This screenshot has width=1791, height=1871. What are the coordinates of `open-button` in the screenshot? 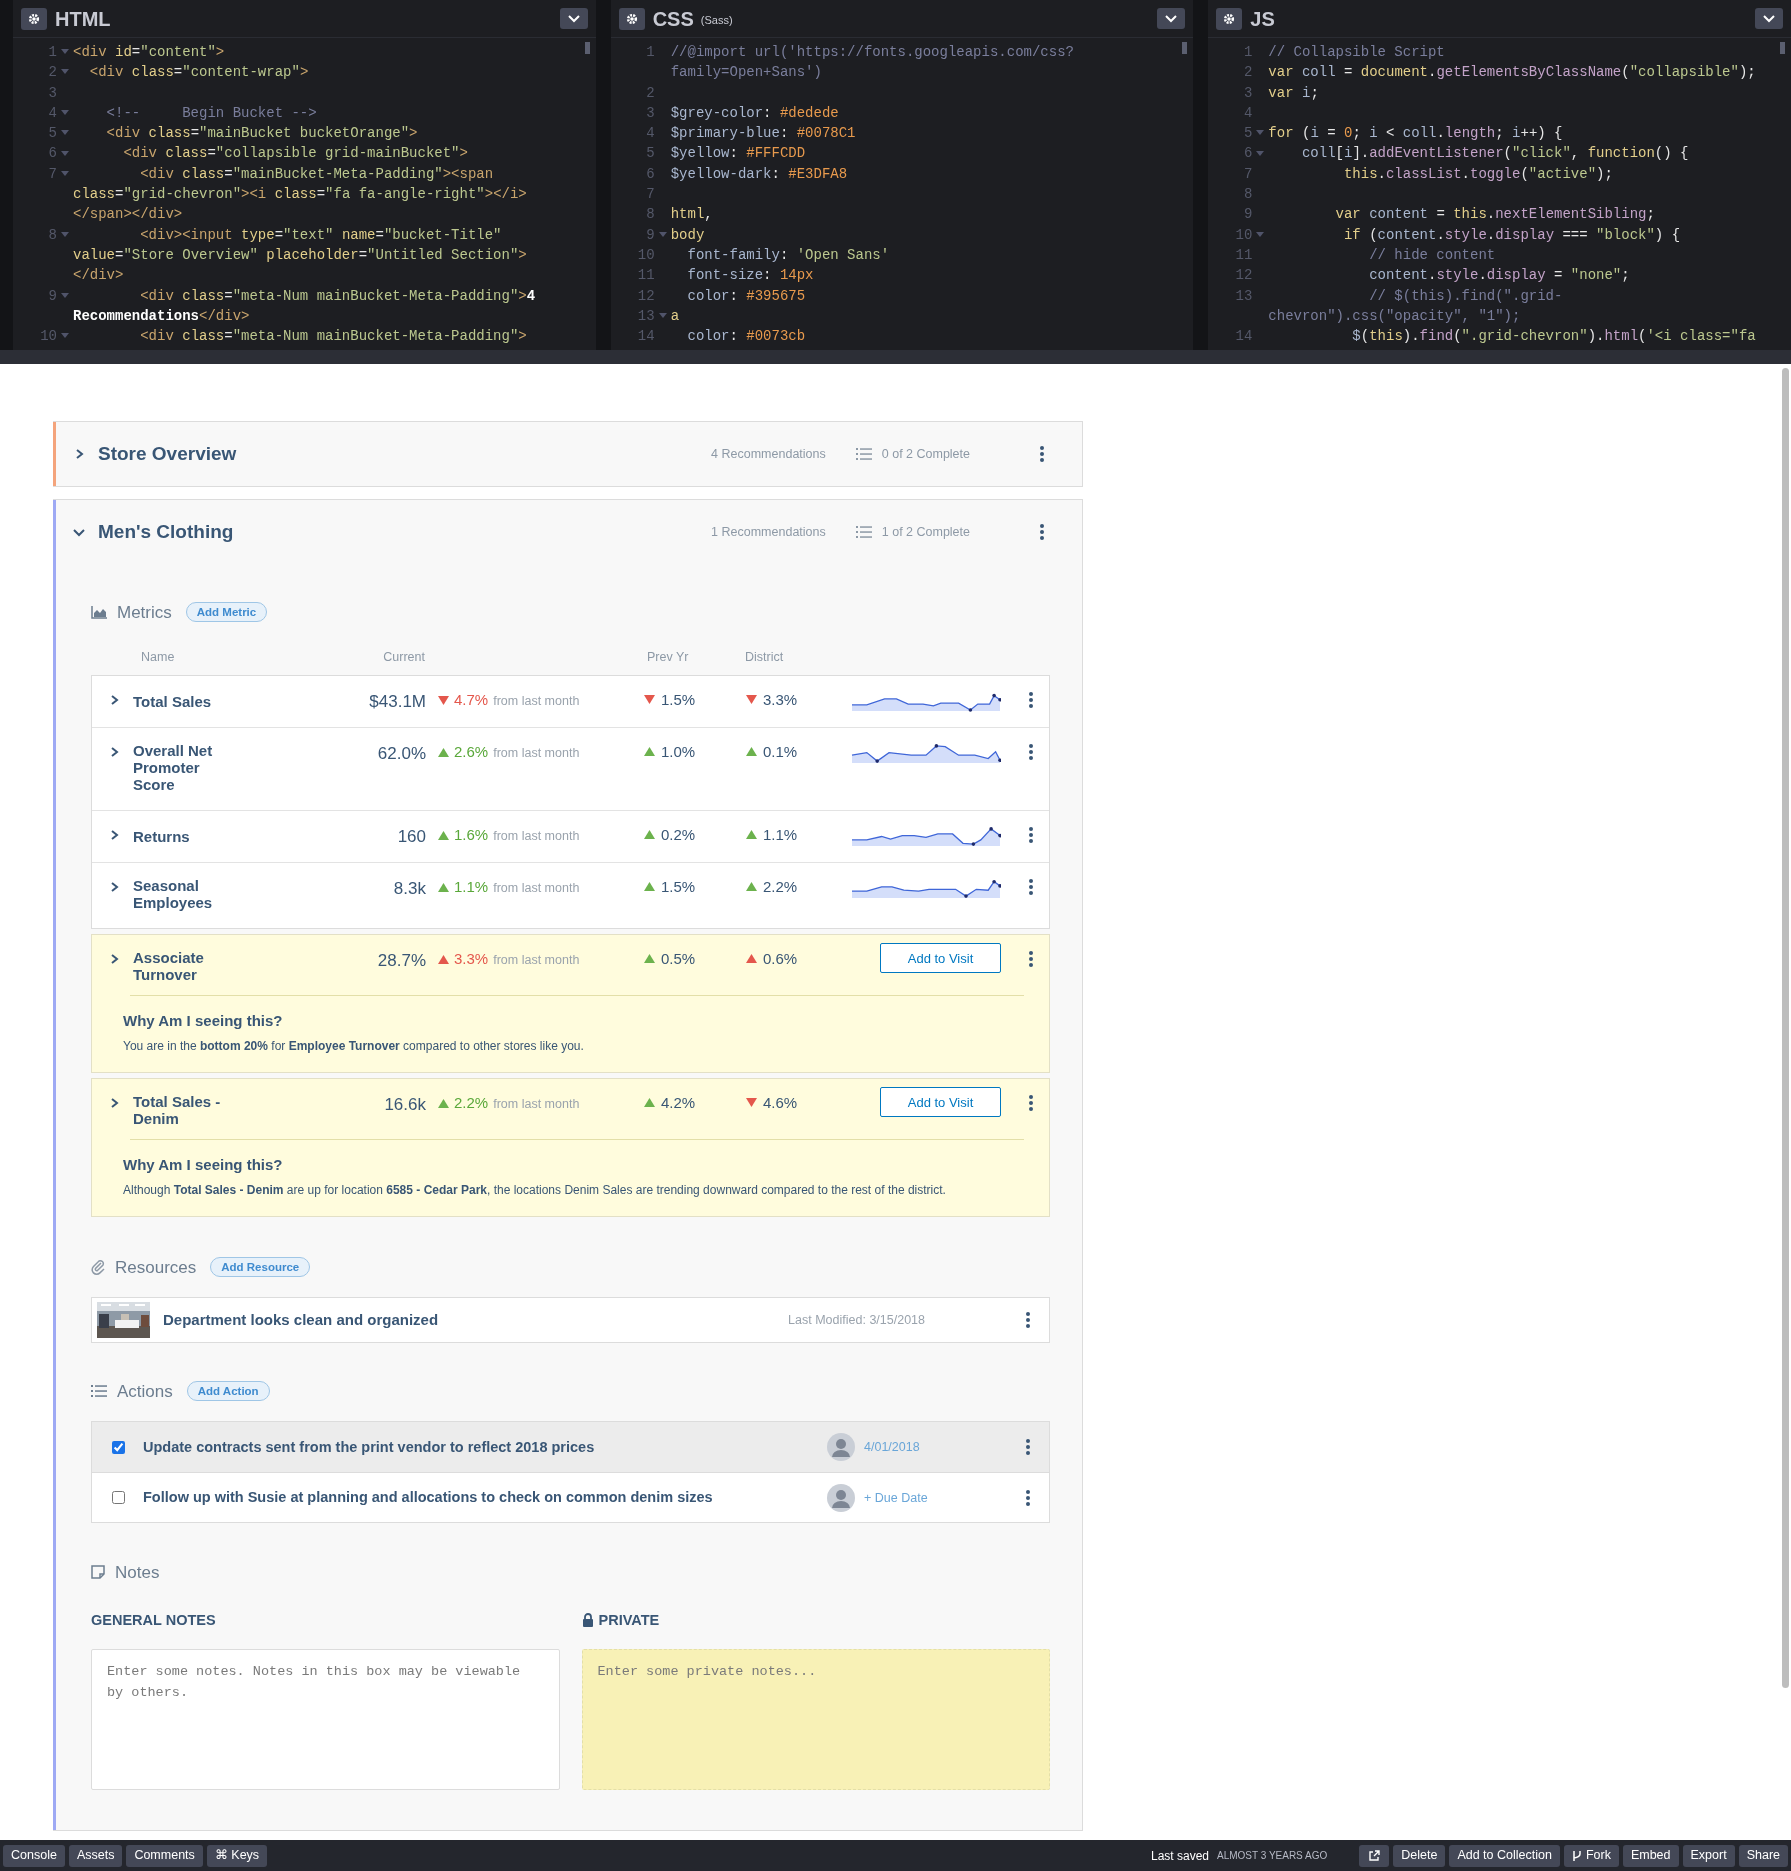 It's located at (1374, 1855).